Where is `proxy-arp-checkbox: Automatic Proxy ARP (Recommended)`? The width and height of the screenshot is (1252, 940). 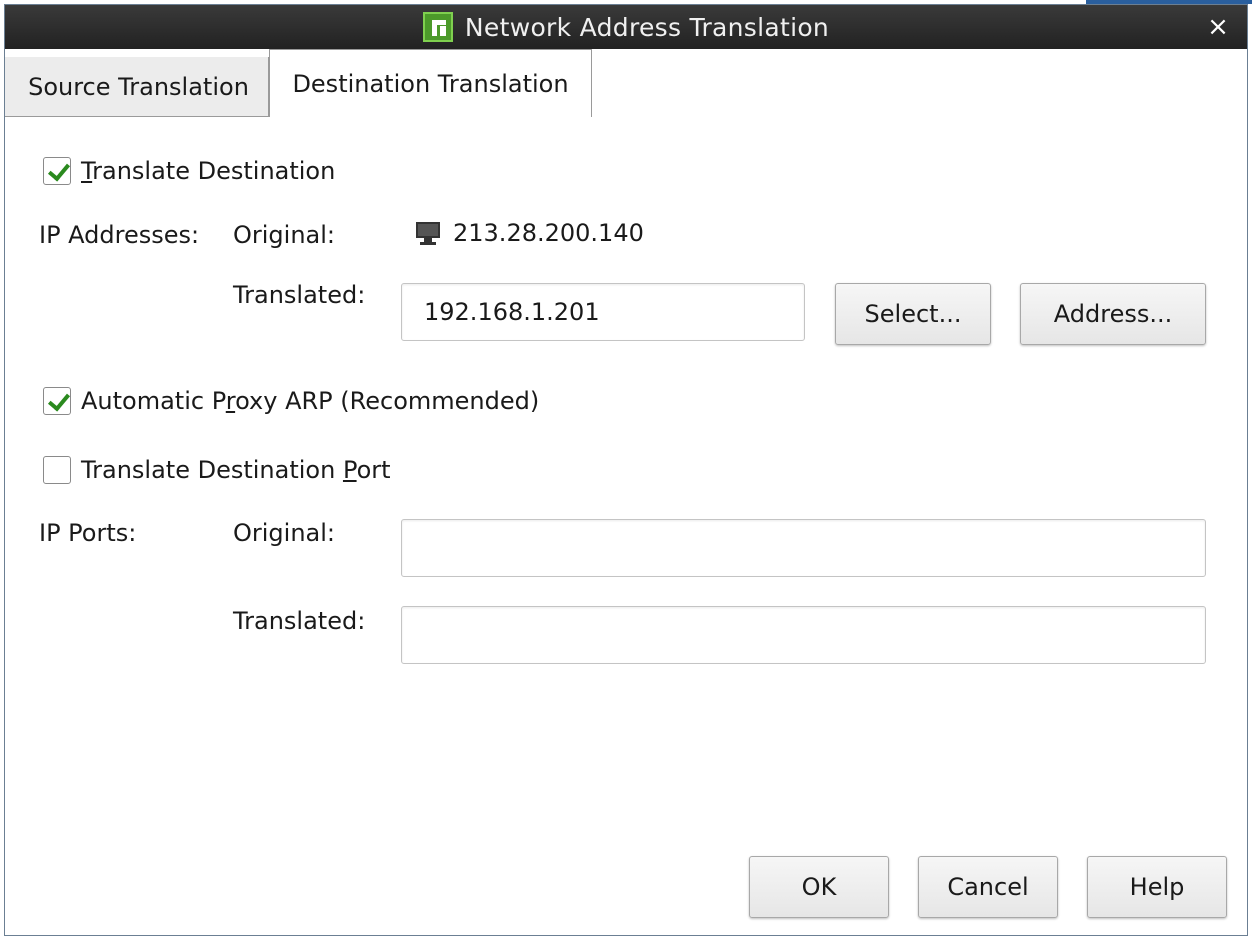
proxy-arp-checkbox: Automatic Proxy ARP (Recommended) is located at coordinates (291, 401).